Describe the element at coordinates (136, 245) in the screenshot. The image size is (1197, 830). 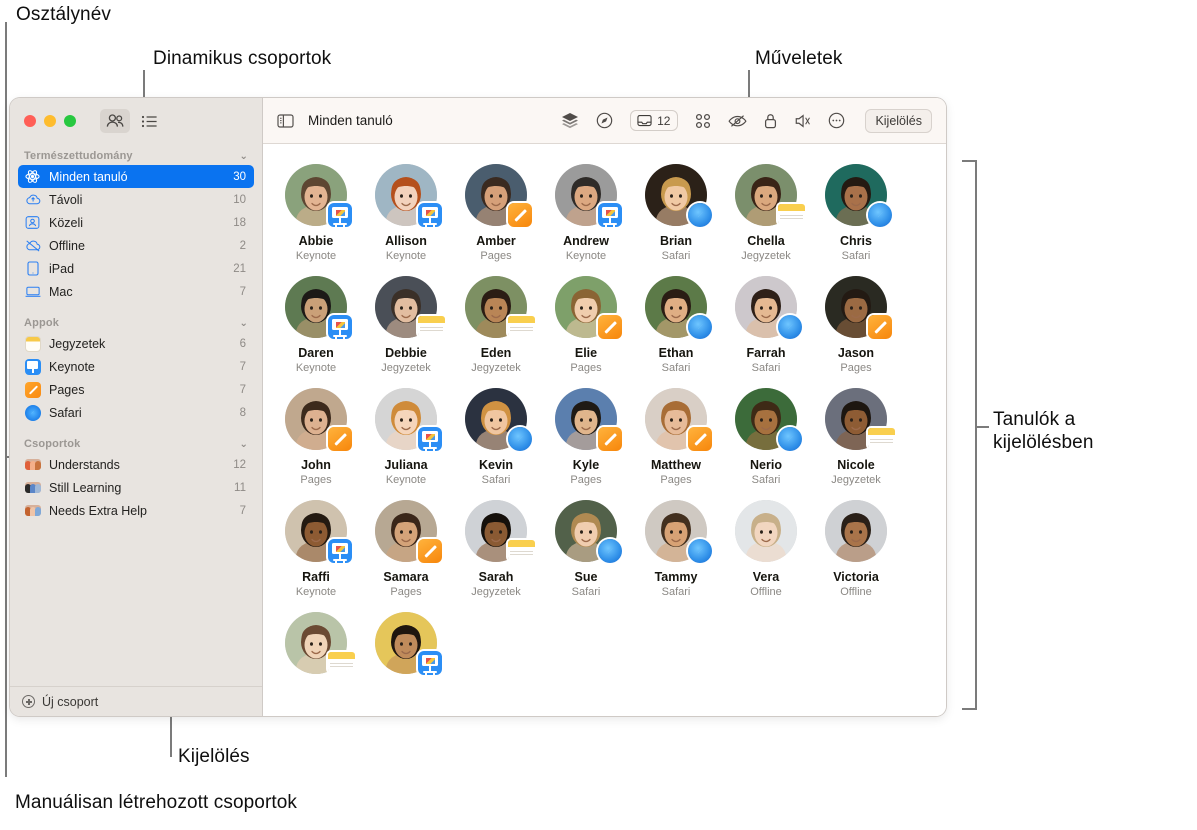
I see `sidebar-item-offline: Offline 2` at that location.